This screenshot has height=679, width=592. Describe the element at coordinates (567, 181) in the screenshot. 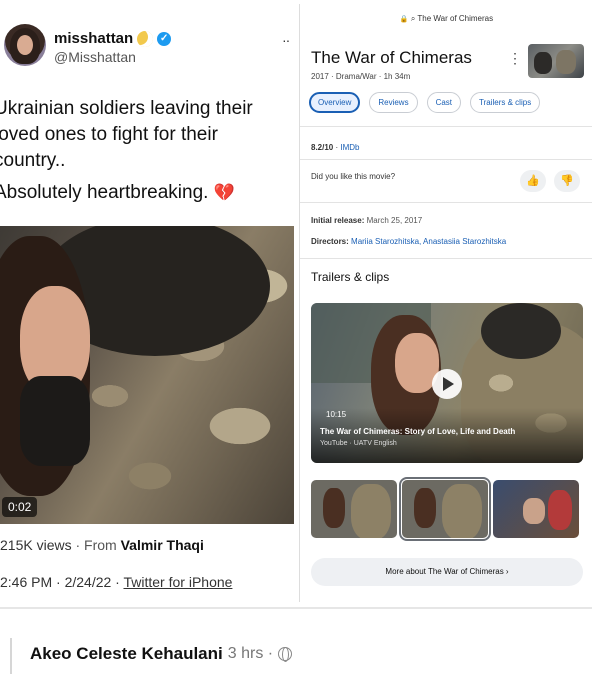

I see `thumbs-down-icon: 👎` at that location.